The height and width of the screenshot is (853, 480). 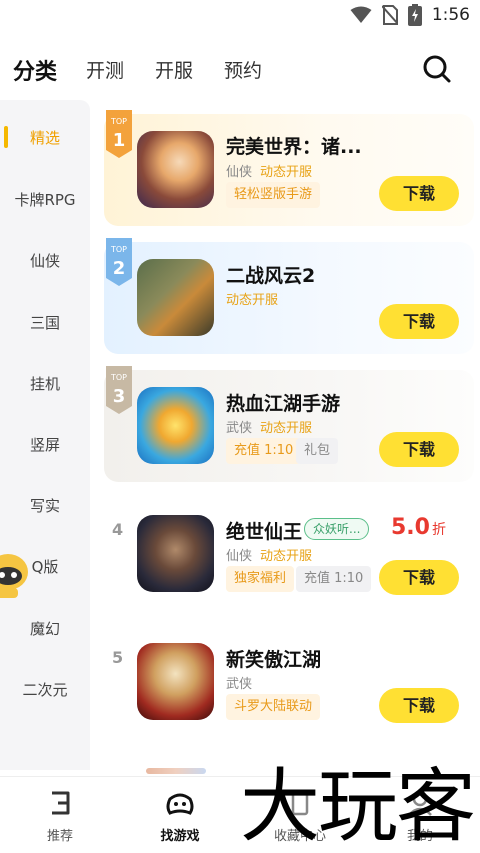 What do you see at coordinates (358, 806) in the screenshot?
I see `watermark-logo: 大玩客` at bounding box center [358, 806].